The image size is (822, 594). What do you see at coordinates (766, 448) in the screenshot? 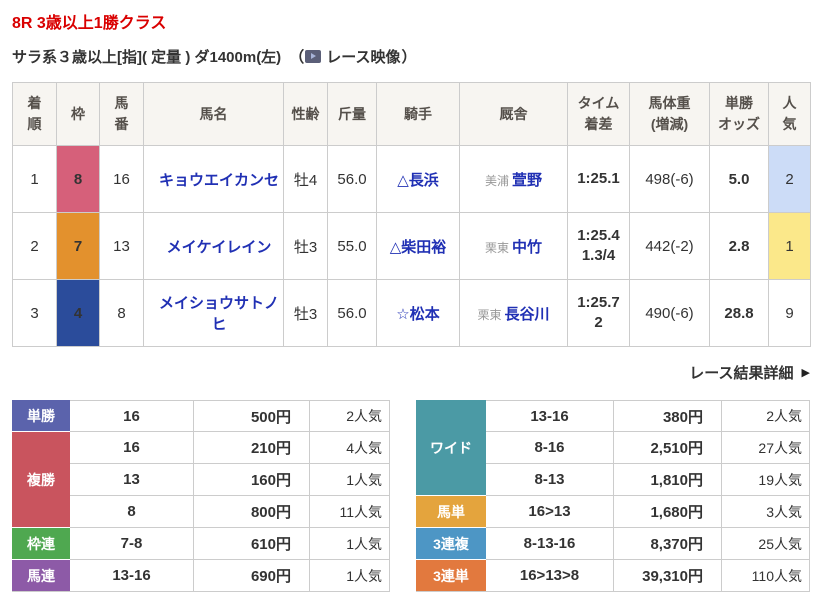
I see `popularity-cell: 27人気` at bounding box center [766, 448].